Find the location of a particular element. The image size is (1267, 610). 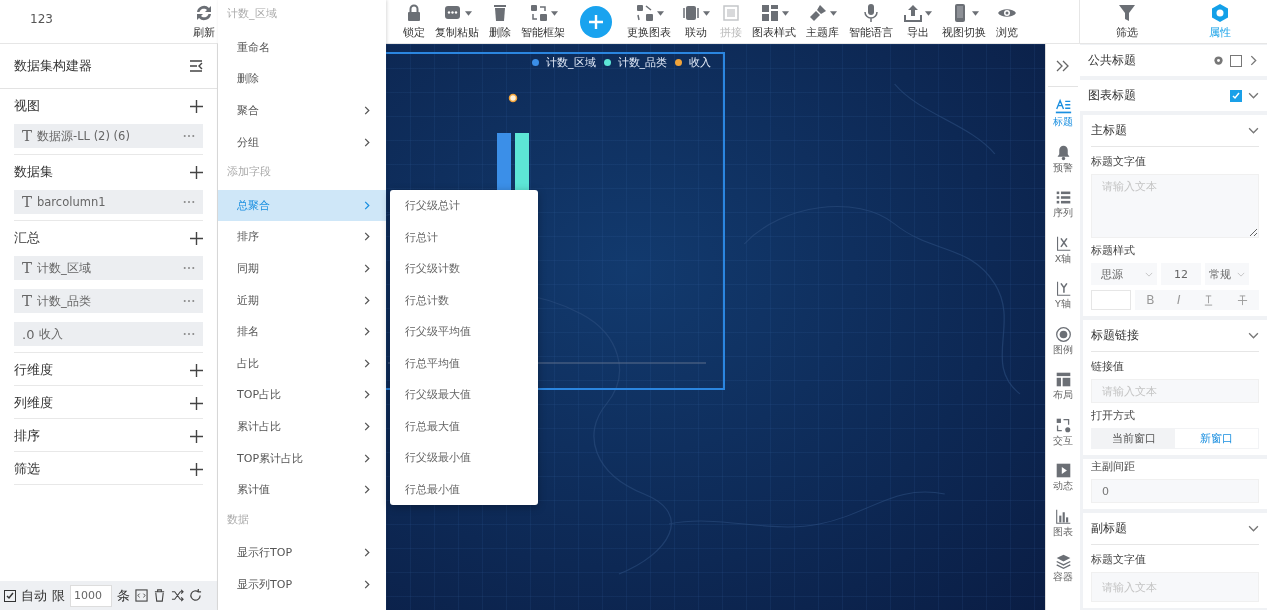

field-item: T 计数_品类 is located at coordinates (108, 301).